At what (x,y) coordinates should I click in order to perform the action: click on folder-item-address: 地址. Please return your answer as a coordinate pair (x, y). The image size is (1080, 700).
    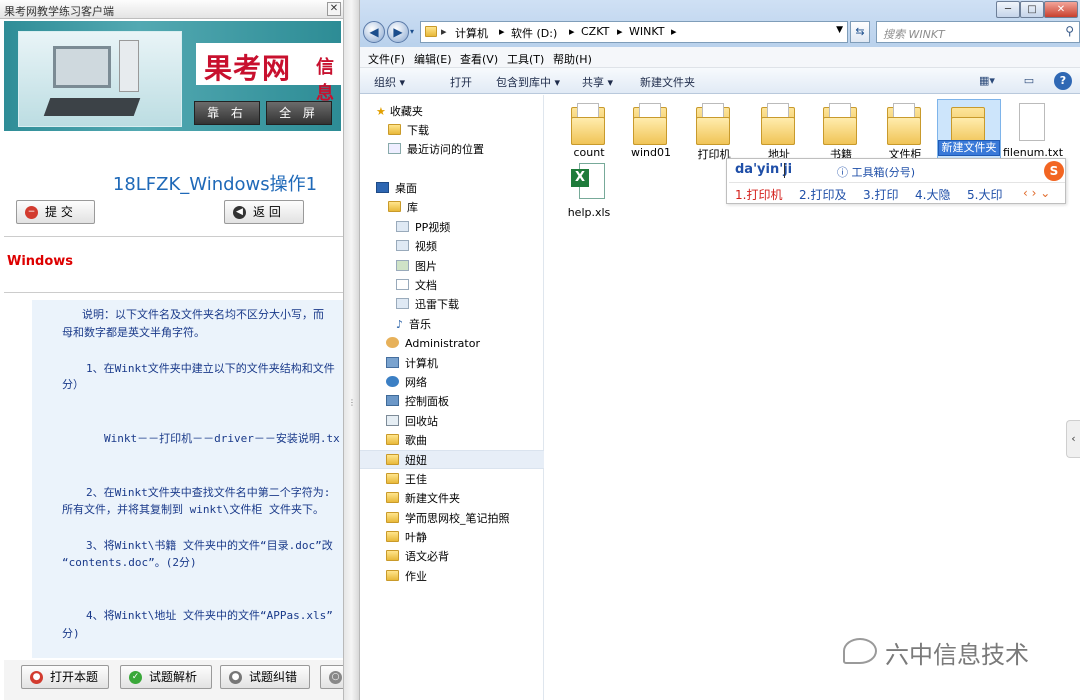
    Looking at the image, I should click on (779, 130).